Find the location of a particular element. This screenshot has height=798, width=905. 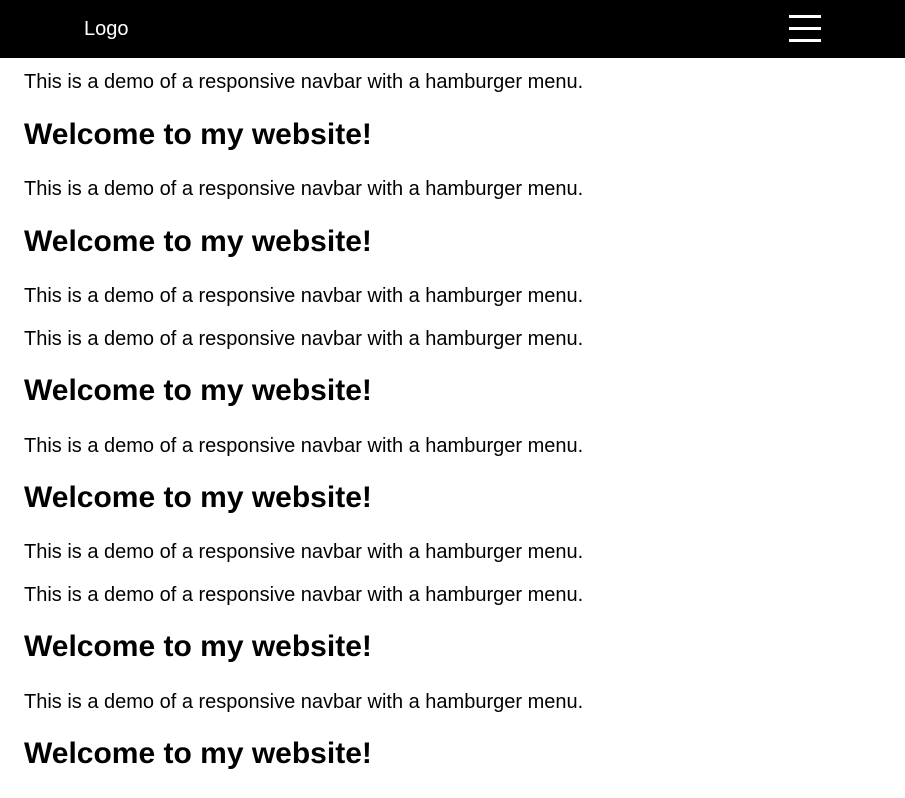

top-navbar: Logo is located at coordinates (452, 29).